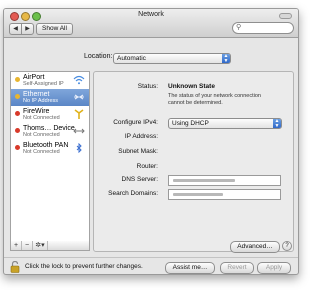 The image size is (320, 300). What do you see at coordinates (224, 194) in the screenshot?
I see `search-domains-field` at bounding box center [224, 194].